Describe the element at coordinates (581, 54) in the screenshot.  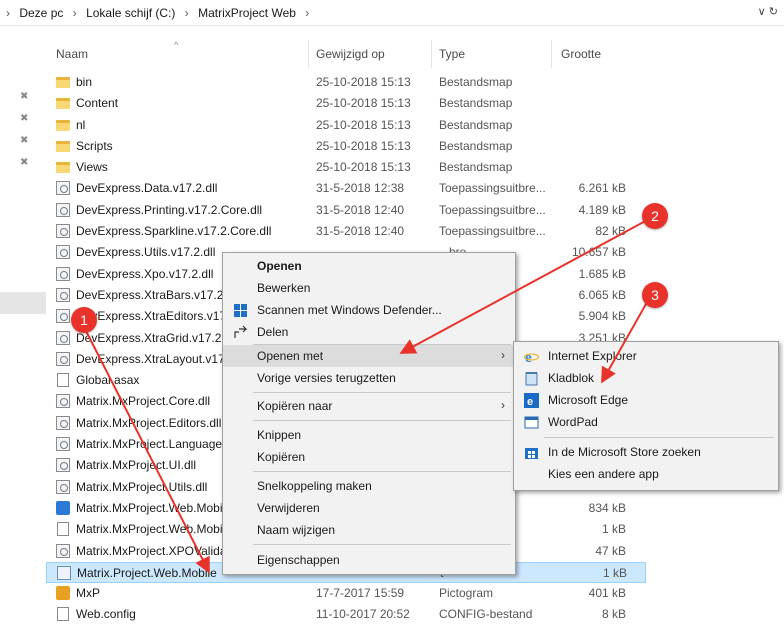
I see `column-size: Grootte` at that location.